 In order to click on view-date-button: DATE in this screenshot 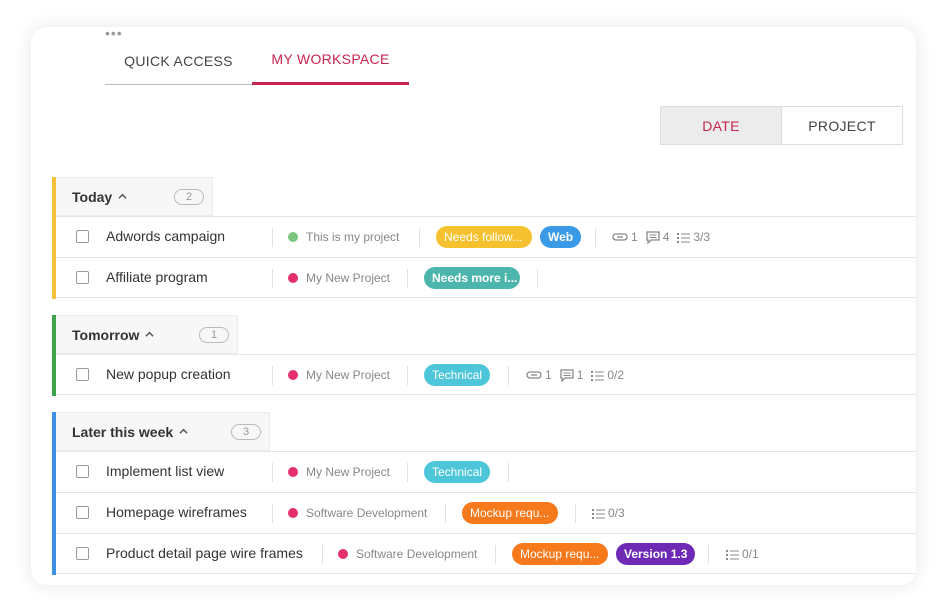, I will do `click(721, 125)`.